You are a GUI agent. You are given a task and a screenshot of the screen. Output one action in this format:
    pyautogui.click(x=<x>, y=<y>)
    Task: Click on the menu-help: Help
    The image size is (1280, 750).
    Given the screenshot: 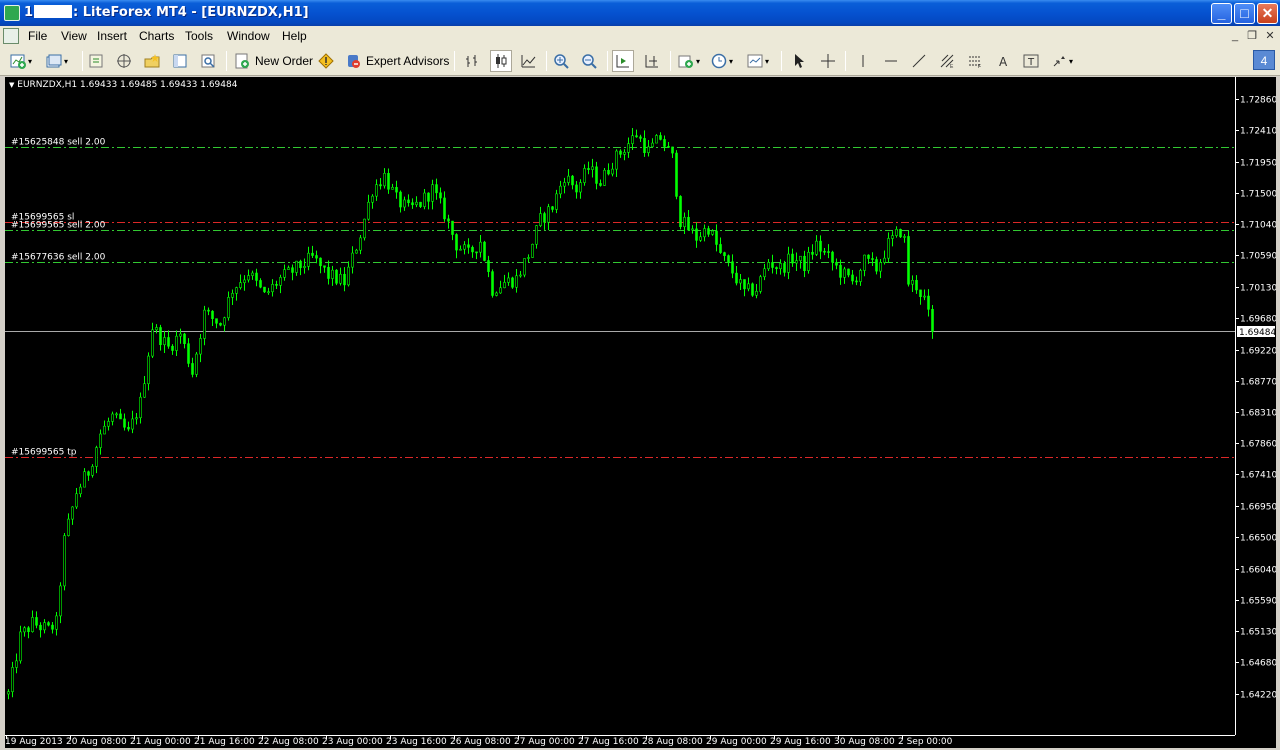 What is the action you would take?
    pyautogui.click(x=294, y=36)
    